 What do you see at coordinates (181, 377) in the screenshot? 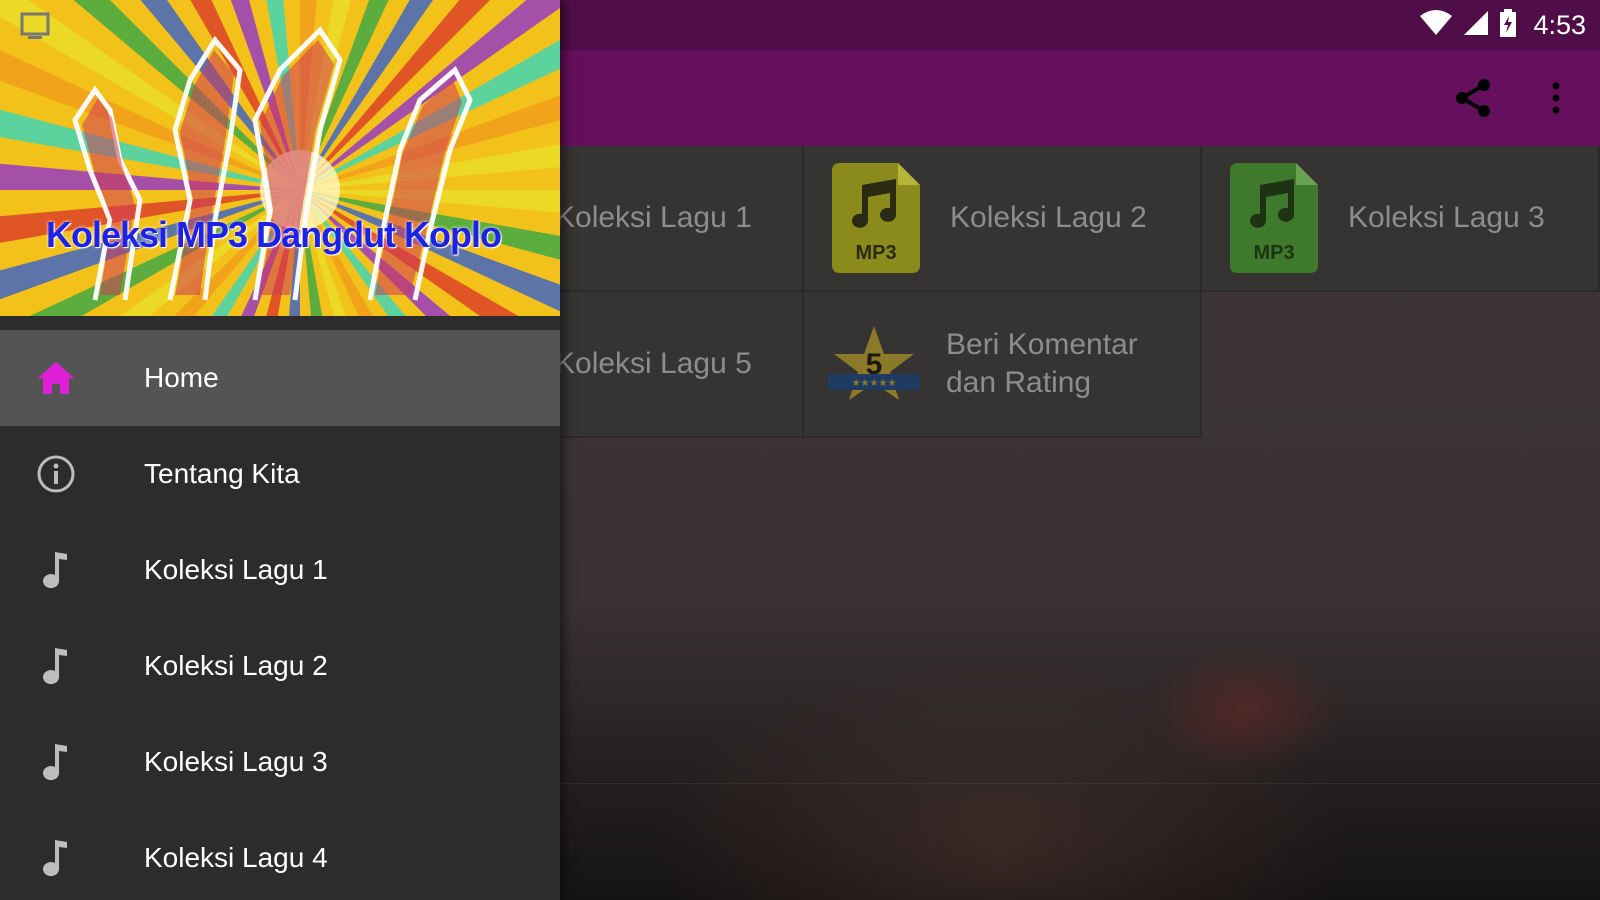
I see `drawer-item-label: Home` at bounding box center [181, 377].